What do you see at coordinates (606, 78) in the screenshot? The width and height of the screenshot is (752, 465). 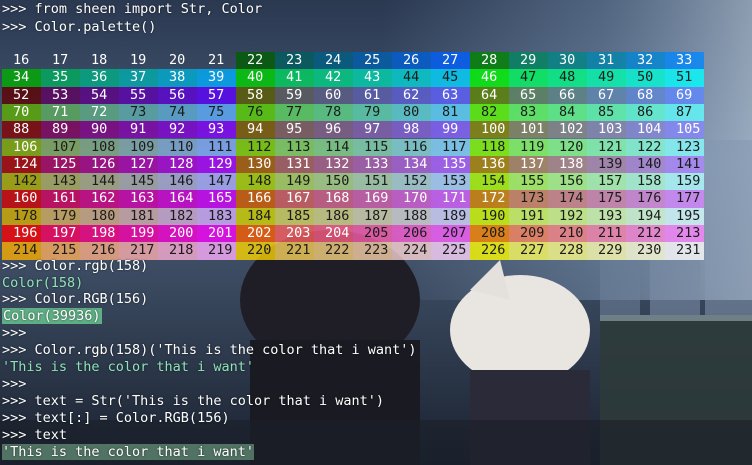 I see `palette-swatch-49: 49` at bounding box center [606, 78].